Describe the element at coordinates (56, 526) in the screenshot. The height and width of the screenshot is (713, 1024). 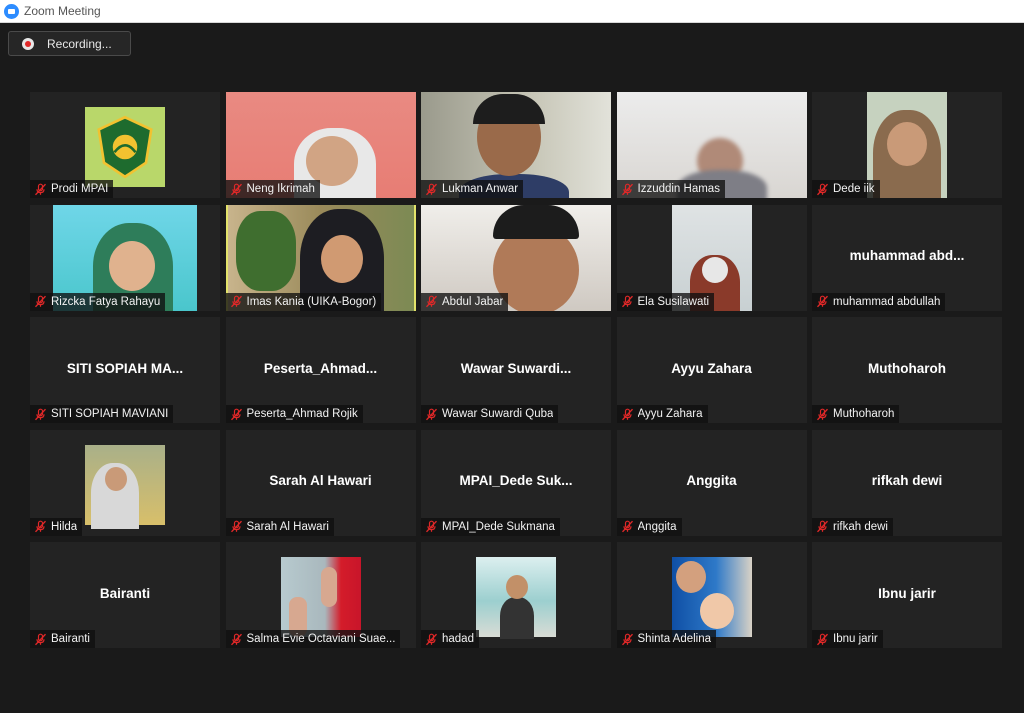
I see `participant-nametag: Hilda` at that location.